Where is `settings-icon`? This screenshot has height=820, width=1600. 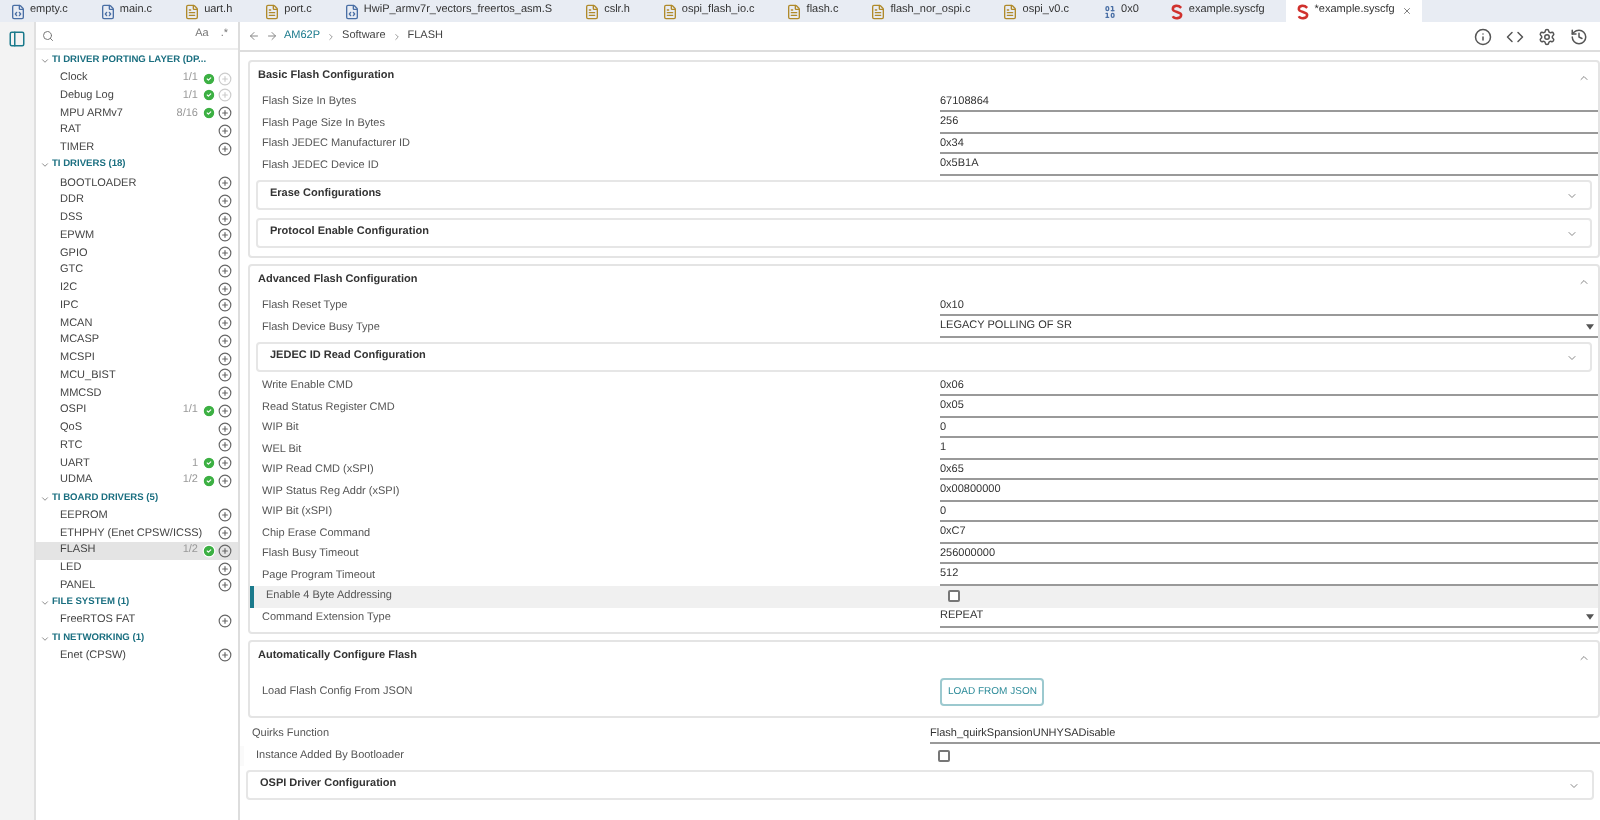 settings-icon is located at coordinates (1547, 36).